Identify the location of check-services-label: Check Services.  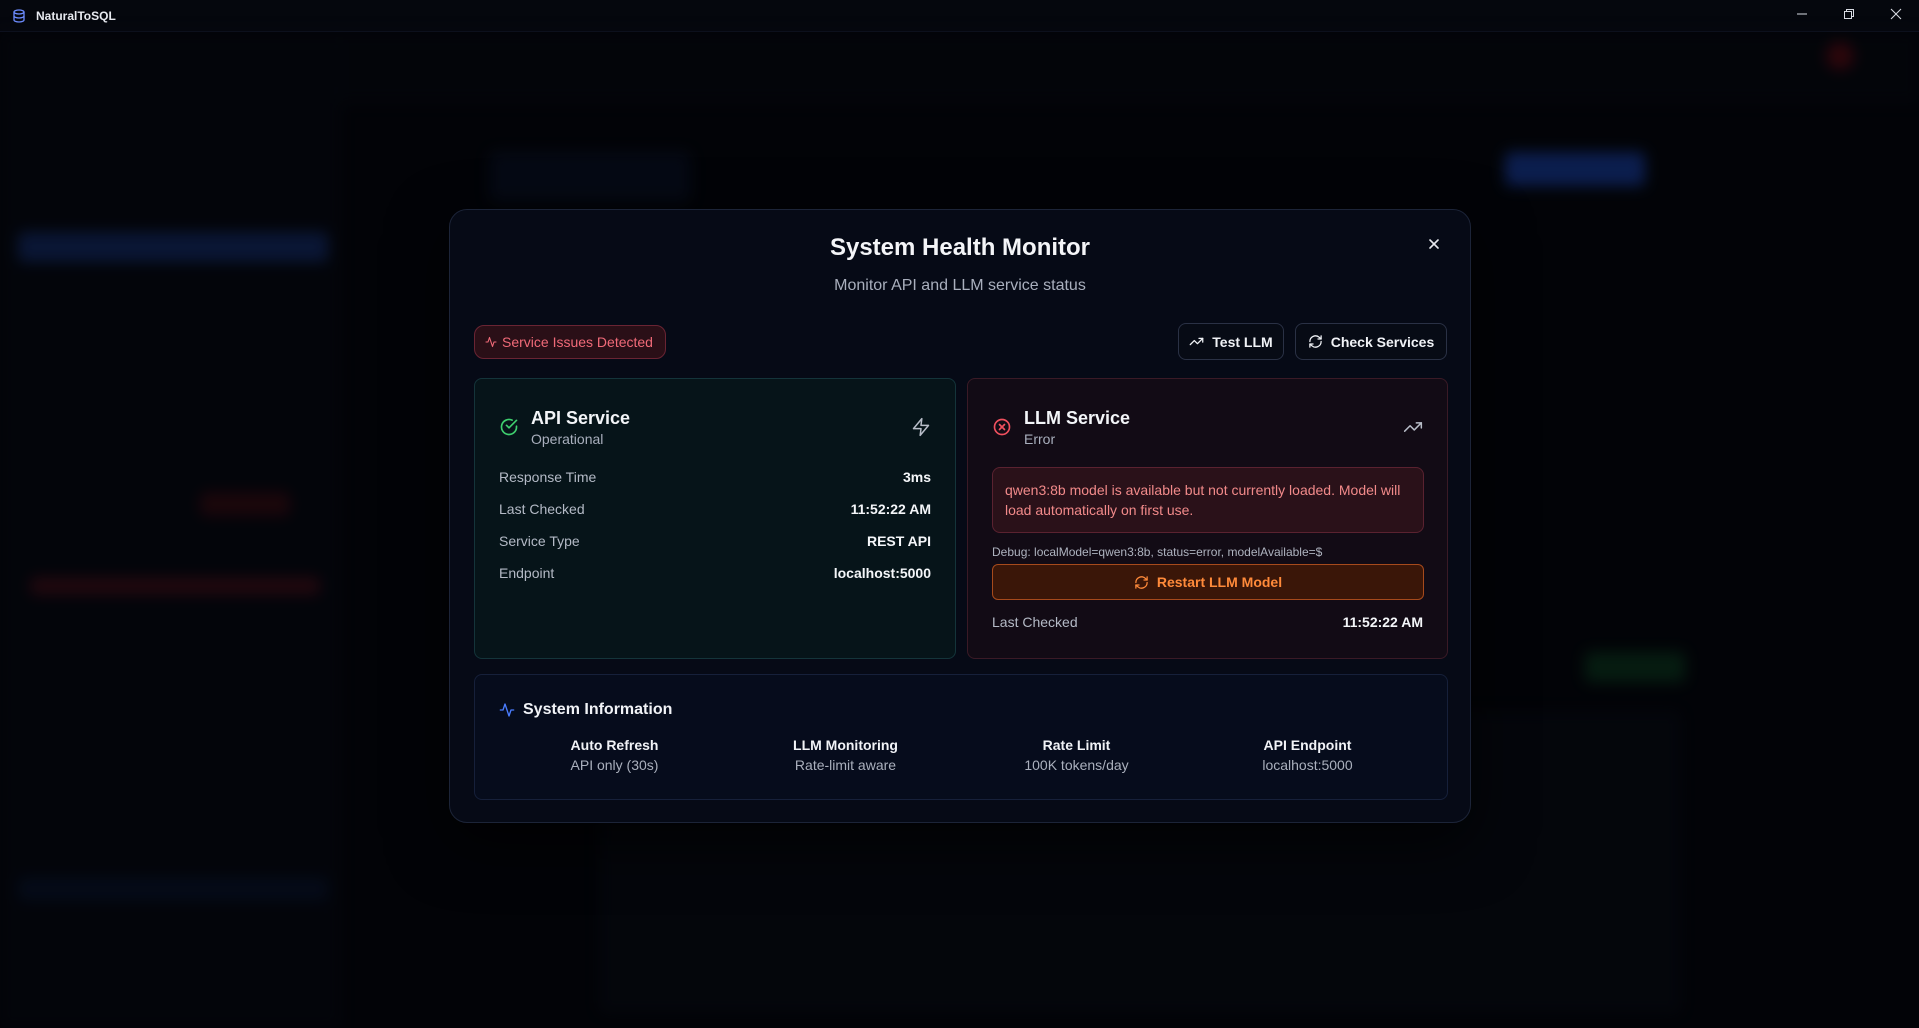
(1382, 341).